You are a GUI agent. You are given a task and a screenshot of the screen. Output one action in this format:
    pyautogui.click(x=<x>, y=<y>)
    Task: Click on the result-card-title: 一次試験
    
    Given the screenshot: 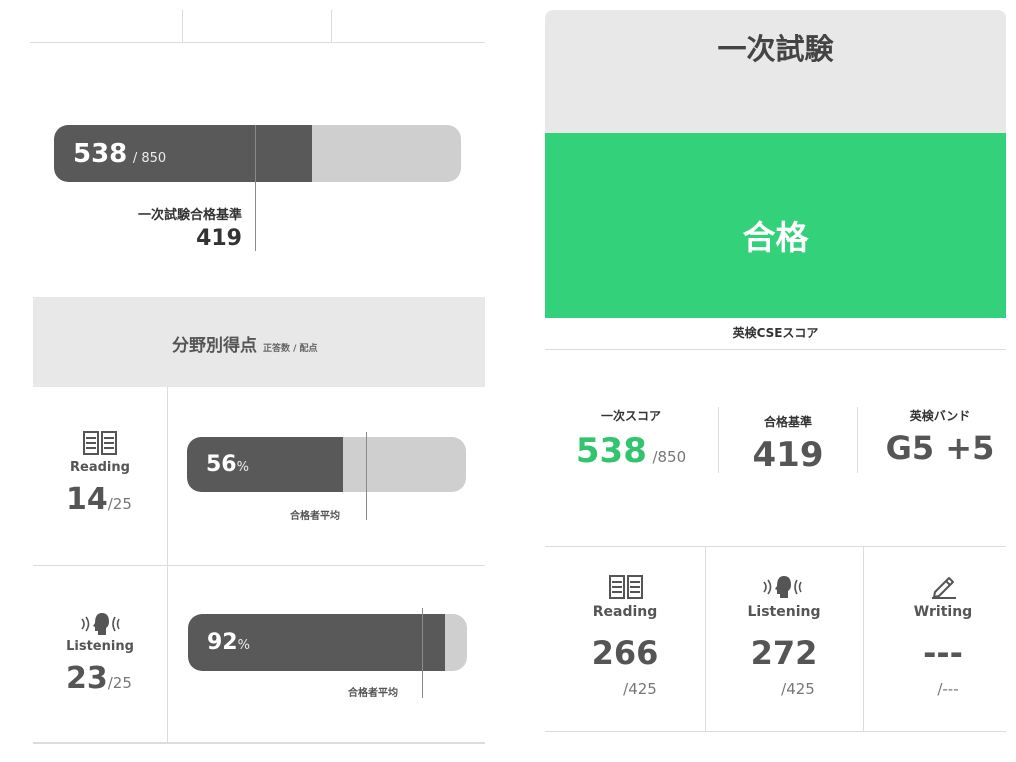 What is the action you would take?
    pyautogui.click(x=775, y=49)
    